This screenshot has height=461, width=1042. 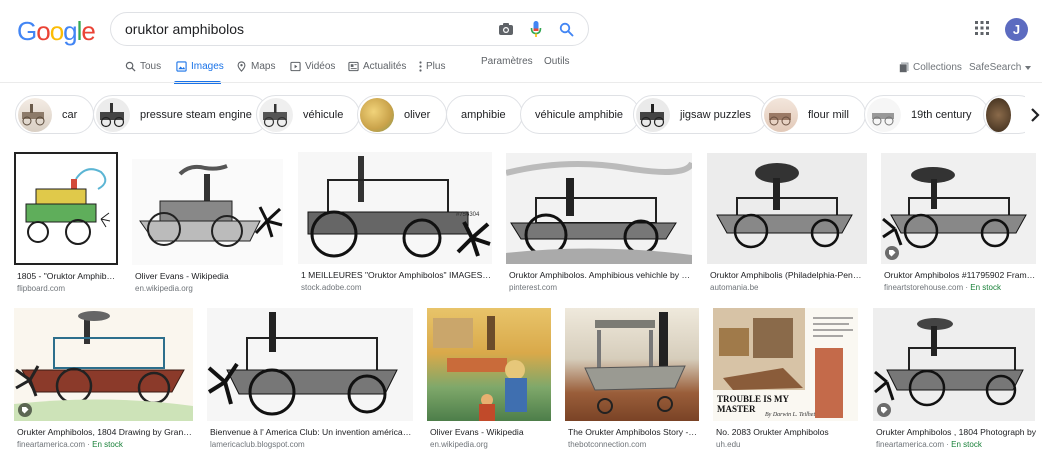 What do you see at coordinates (385, 66) in the screenshot?
I see `tab-label: Actualités` at bounding box center [385, 66].